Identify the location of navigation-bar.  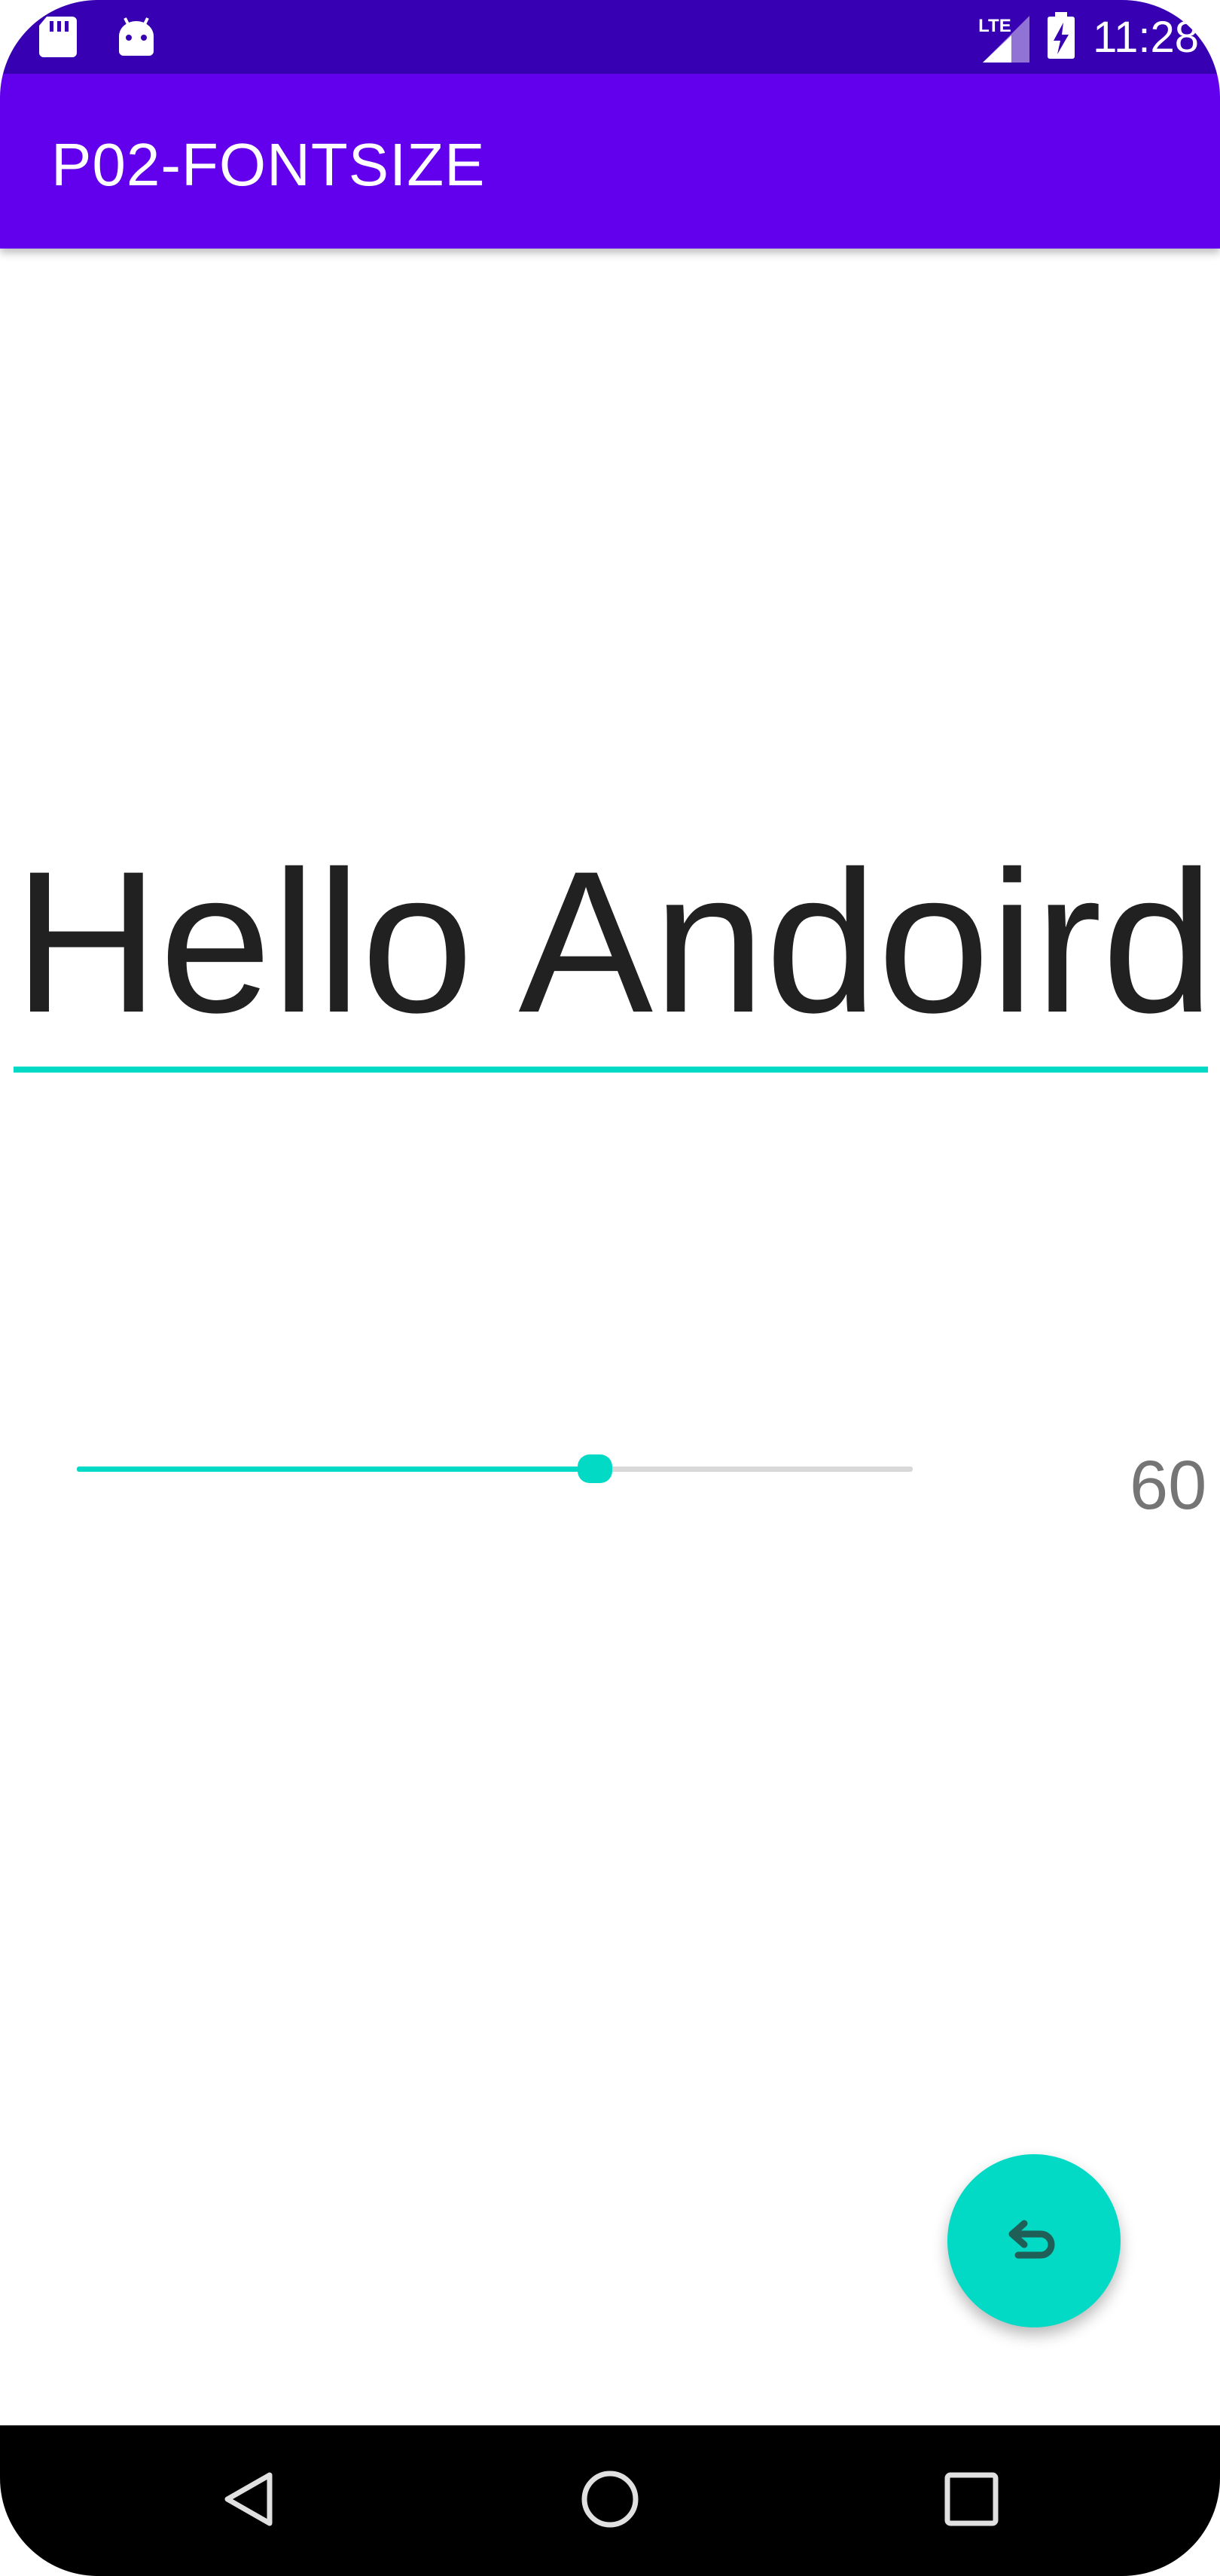
(610, 2501).